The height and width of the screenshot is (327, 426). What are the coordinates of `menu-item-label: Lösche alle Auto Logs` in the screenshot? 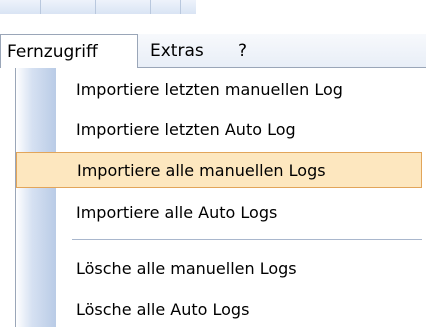 It's located at (163, 309).